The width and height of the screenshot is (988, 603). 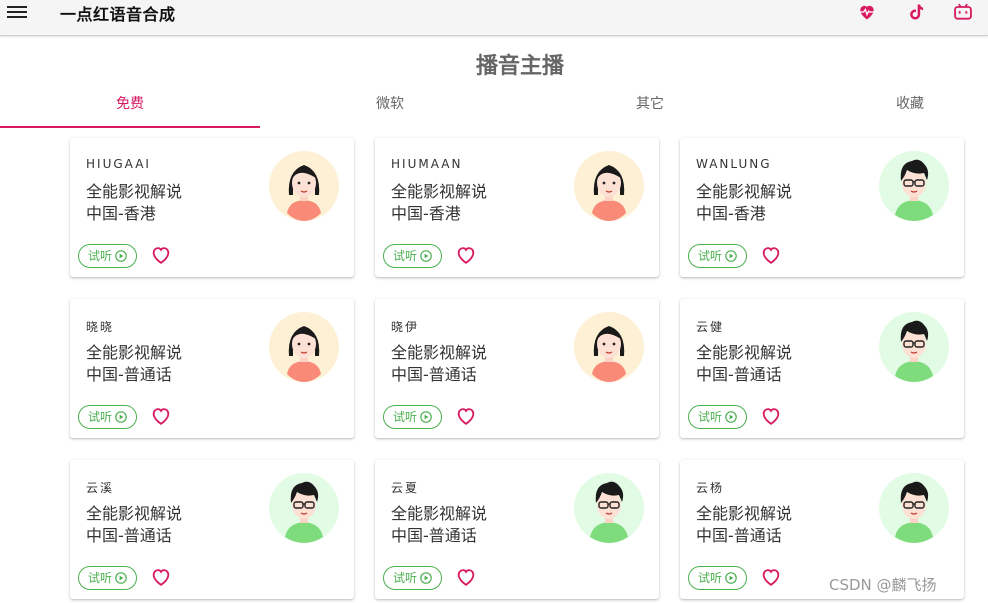 What do you see at coordinates (100, 488) in the screenshot?
I see `anchor-name: 云溪` at bounding box center [100, 488].